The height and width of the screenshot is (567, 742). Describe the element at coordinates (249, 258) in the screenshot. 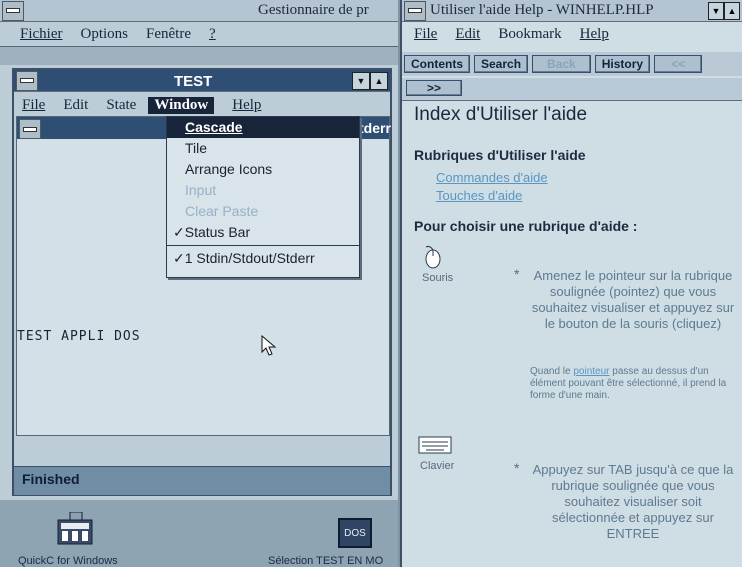

I see `menu-item-label: 1 Stdin/Stdout/Stderr` at that location.